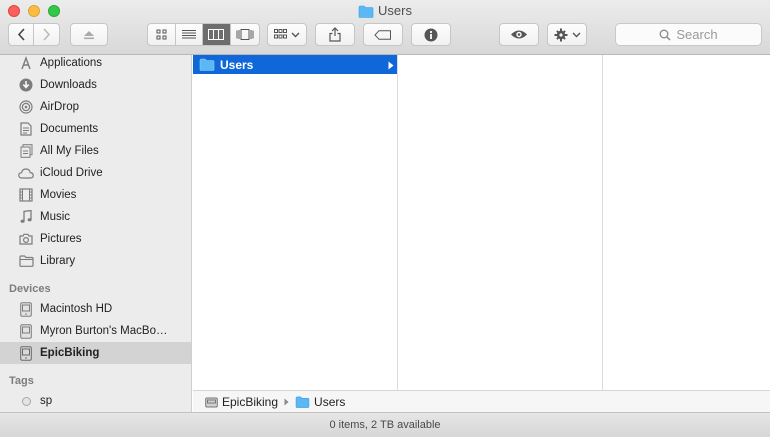 The image size is (770, 437). What do you see at coordinates (286, 402) in the screenshot?
I see `path-separator-icon` at bounding box center [286, 402].